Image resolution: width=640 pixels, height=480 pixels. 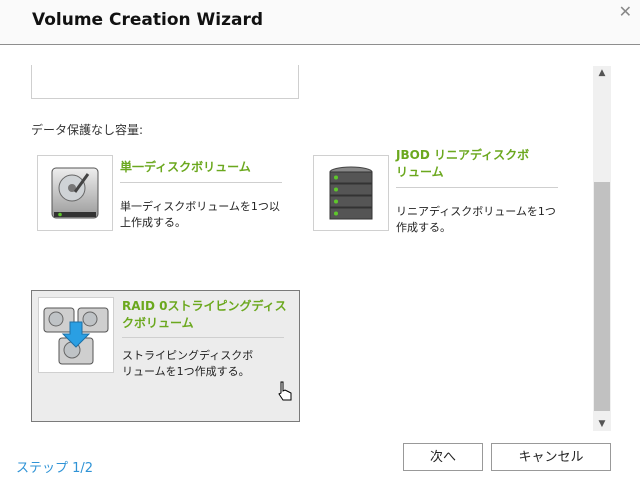 What do you see at coordinates (602, 424) in the screenshot?
I see `scroll-down-icon: ▼` at bounding box center [602, 424].